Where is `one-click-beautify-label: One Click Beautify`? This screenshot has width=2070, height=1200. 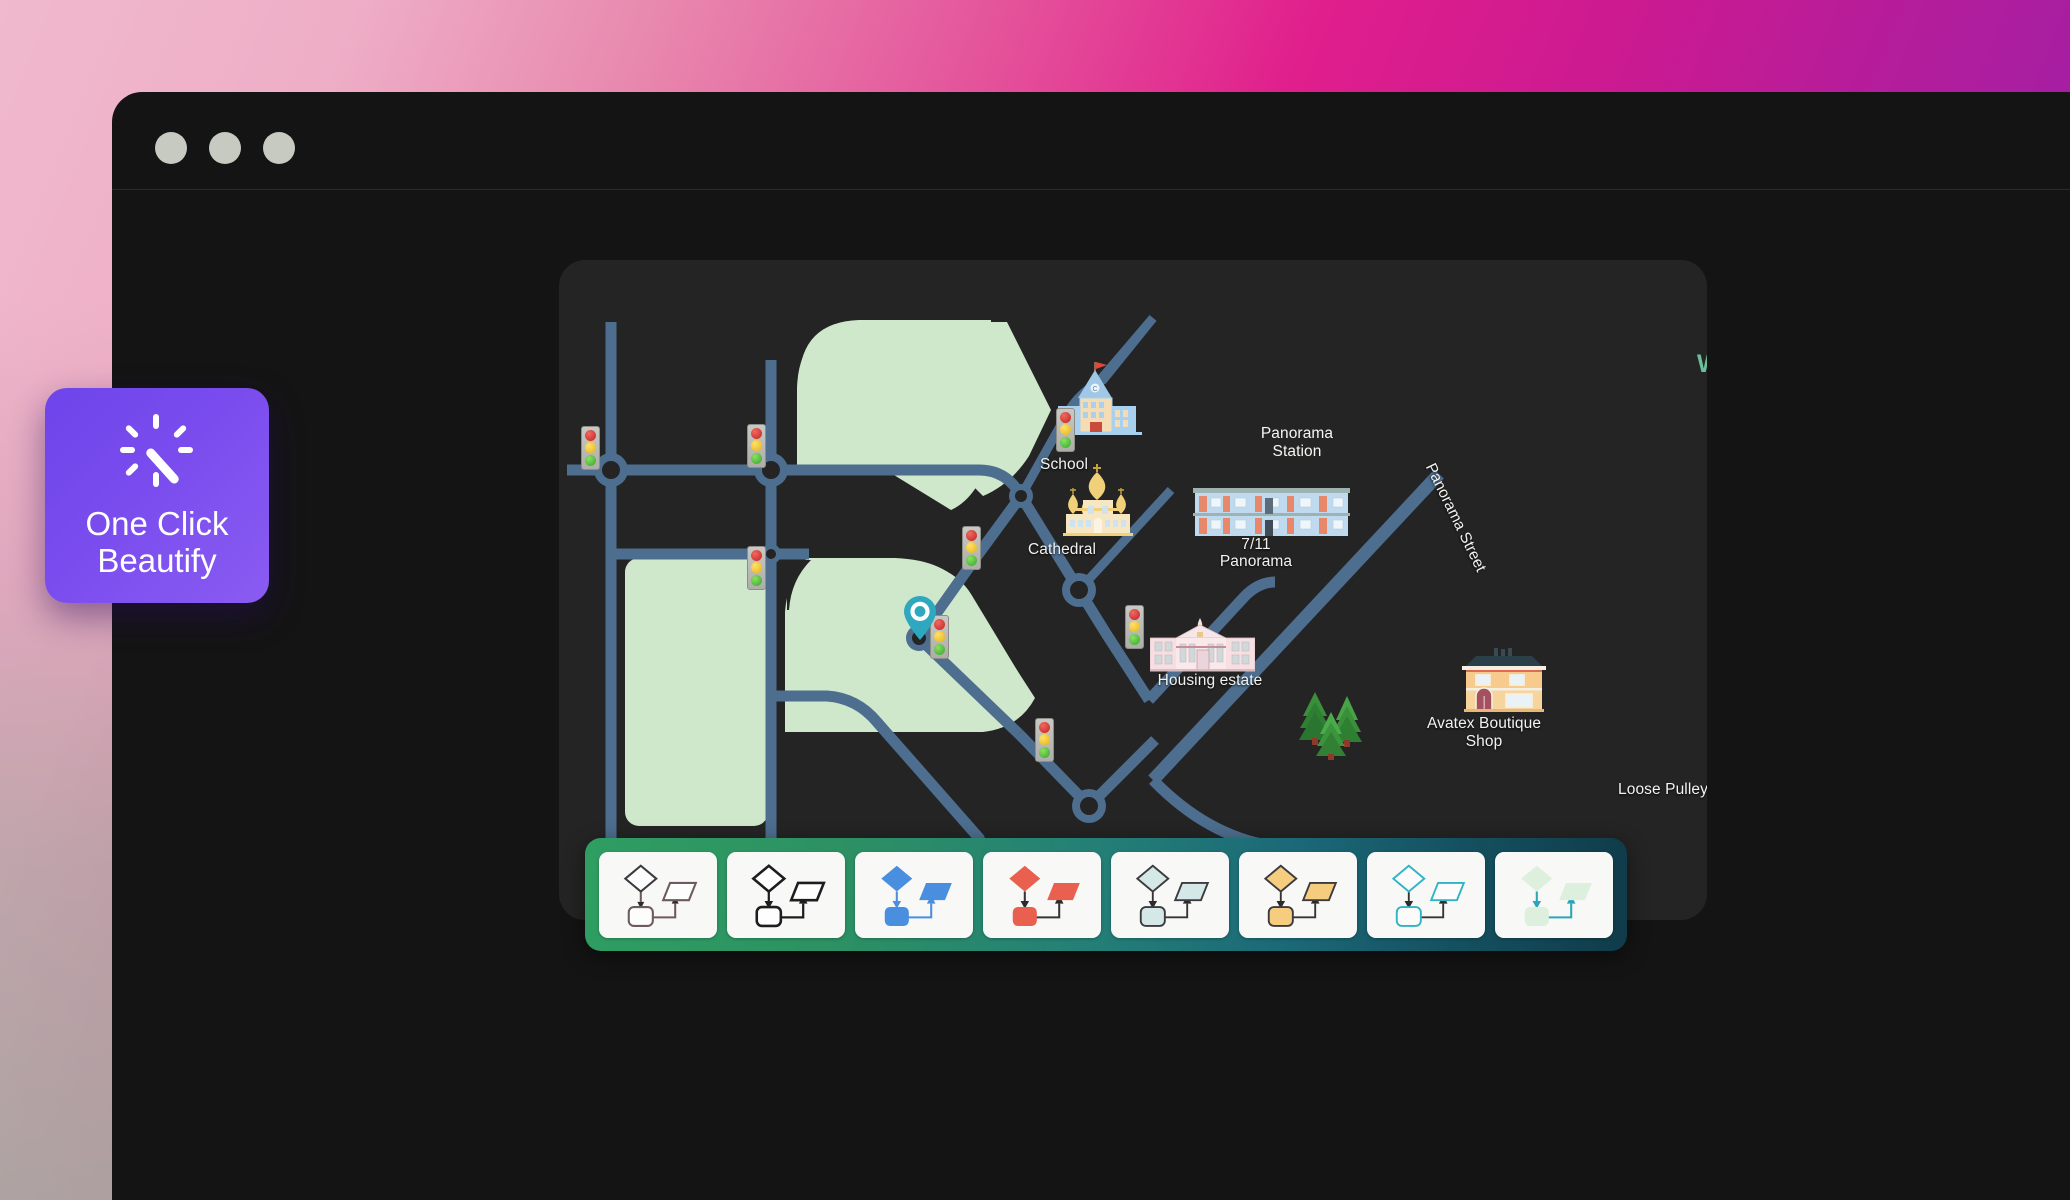 one-click-beautify-label: One Click Beautify is located at coordinates (157, 541).